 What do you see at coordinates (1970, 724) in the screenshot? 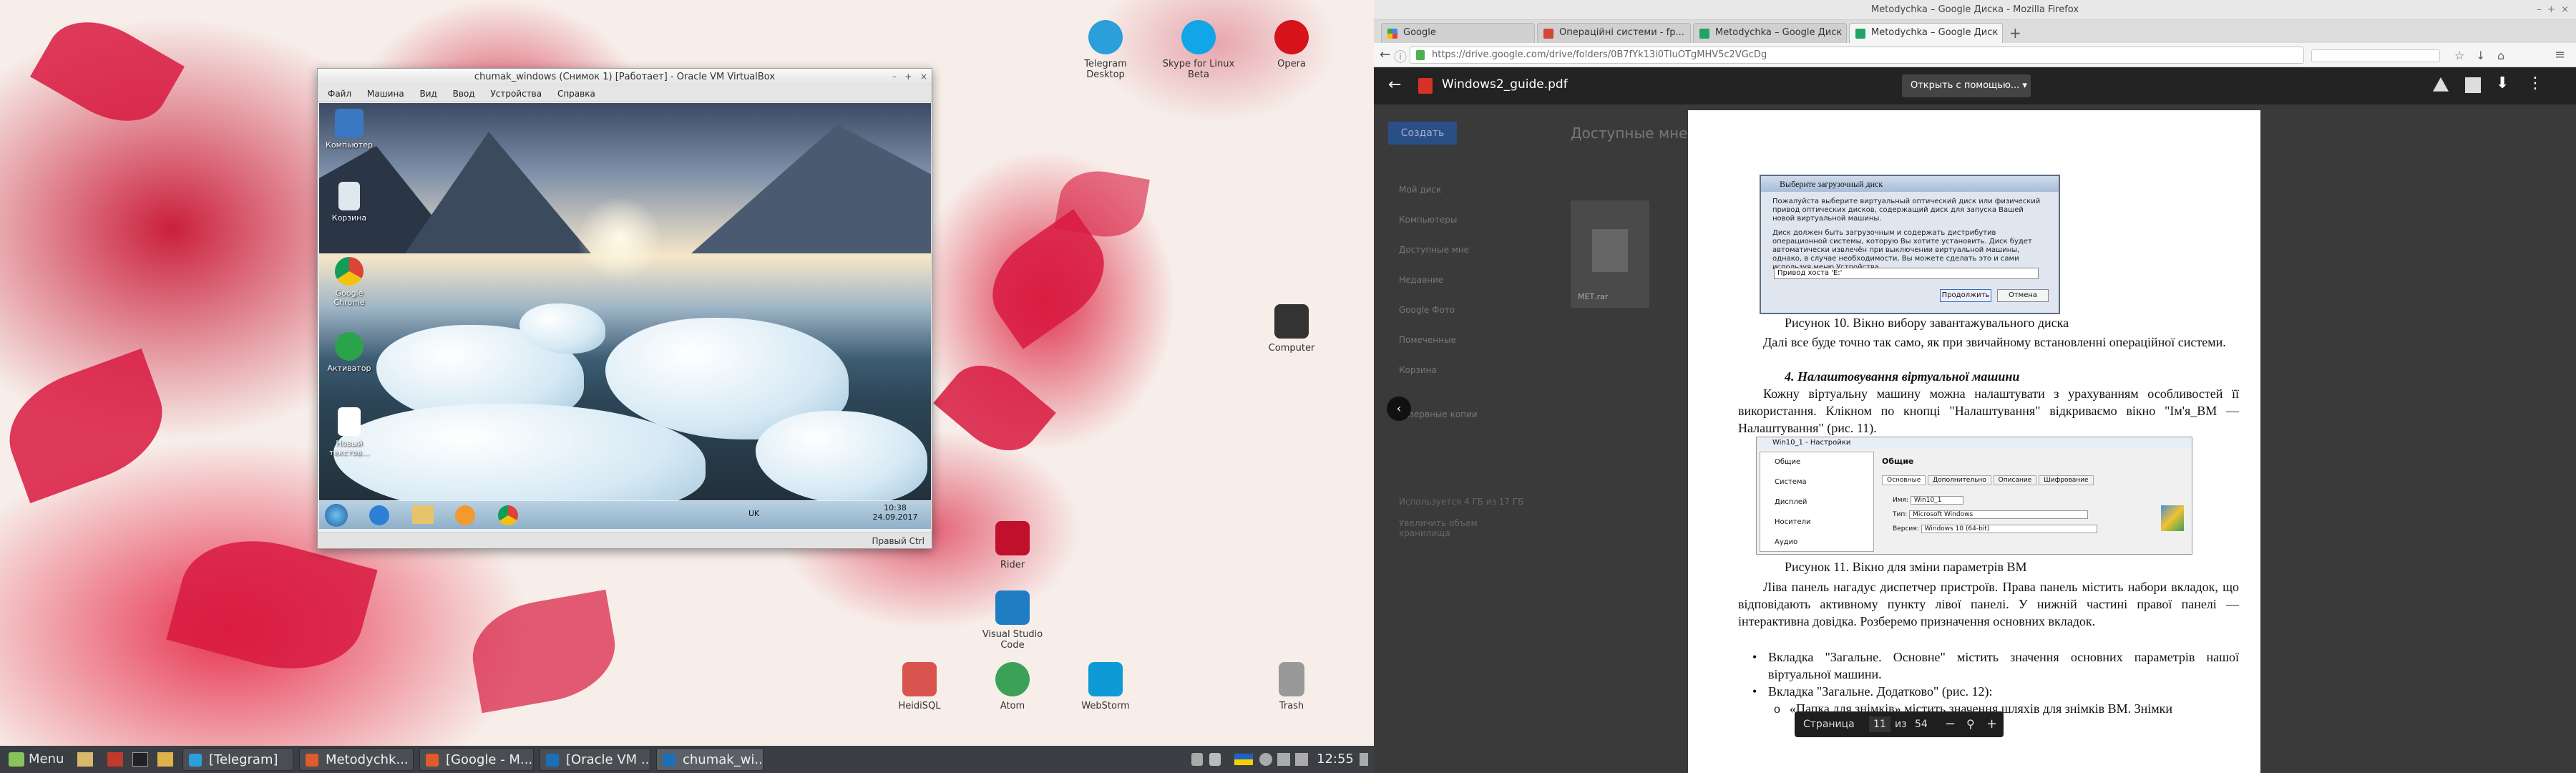
I see `zoom-icon: ⚲` at bounding box center [1970, 724].